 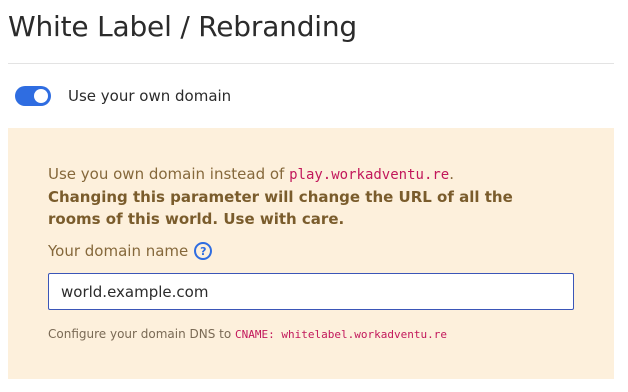 I want to click on default-domain-code: play.workadventu.re, so click(x=369, y=175).